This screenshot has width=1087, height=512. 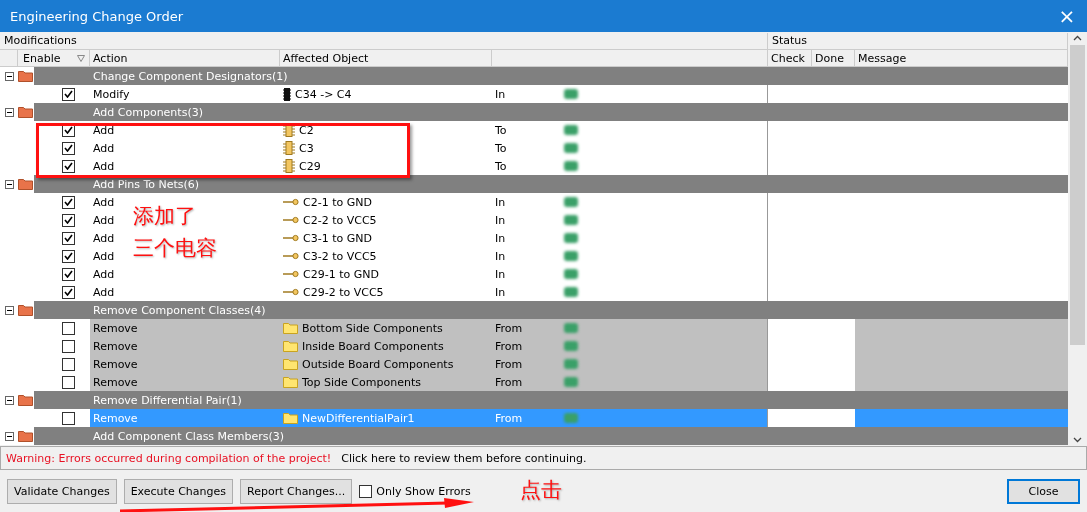 What do you see at coordinates (1077, 38) in the screenshot?
I see `scroll-up-icon` at bounding box center [1077, 38].